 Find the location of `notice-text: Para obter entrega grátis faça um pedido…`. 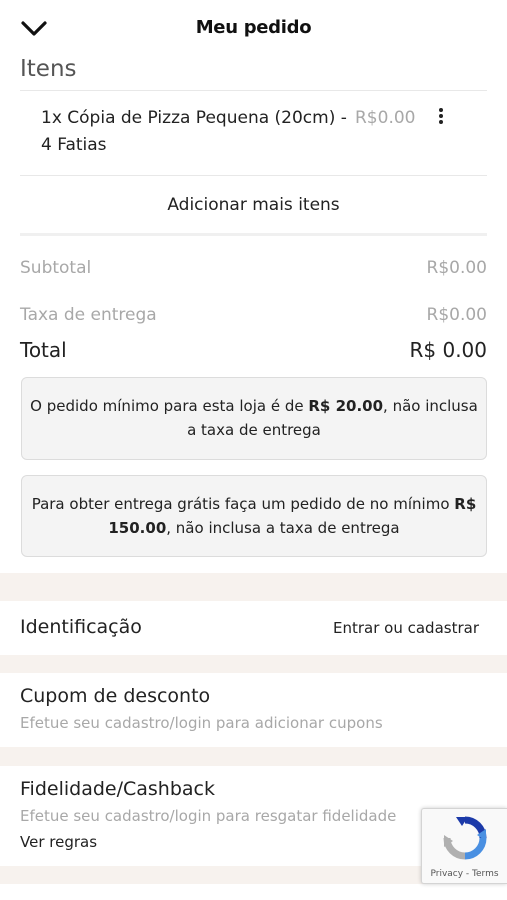

notice-text: Para obter entrega grátis faça um pedido… is located at coordinates (243, 504).